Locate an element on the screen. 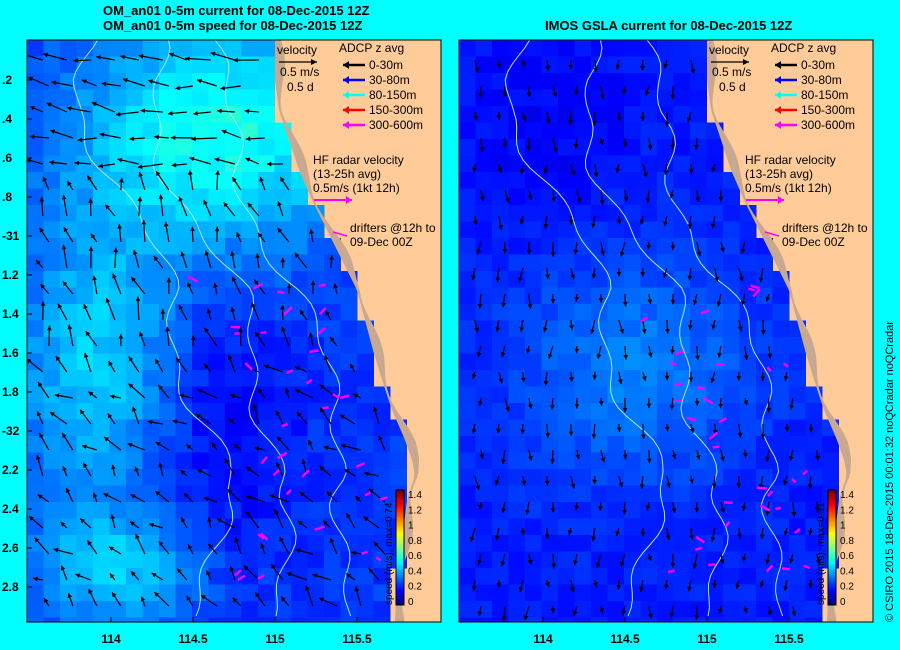  y-tick-label: -32 is located at coordinates (11, 431).